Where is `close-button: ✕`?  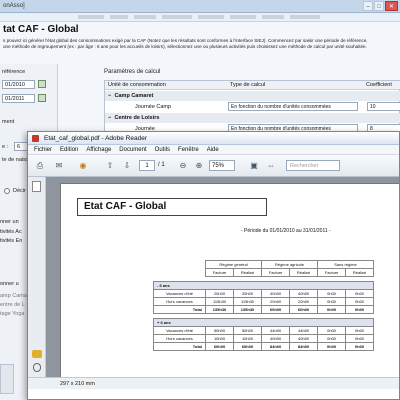 close-button: ✕ is located at coordinates (391, 6).